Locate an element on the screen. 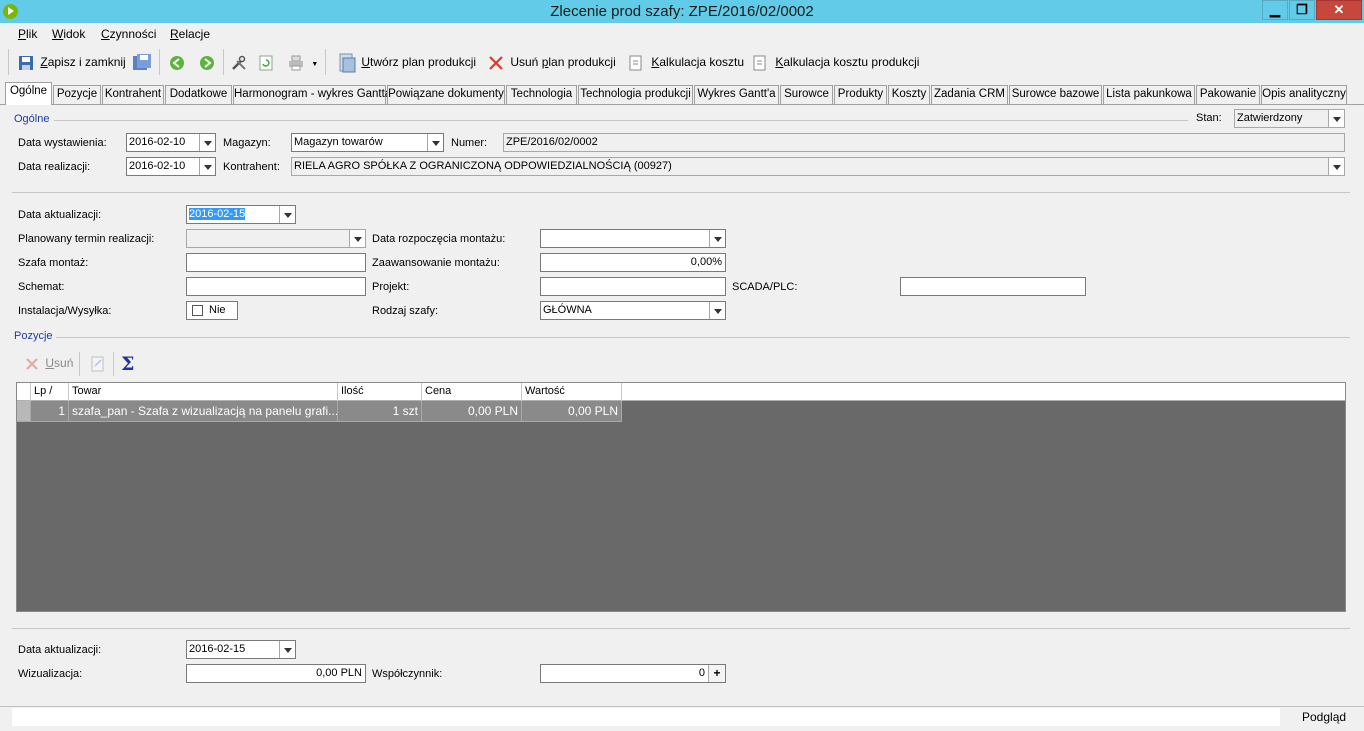 The width and height of the screenshot is (1364, 731). close-button: ✕ is located at coordinates (1339, 10).